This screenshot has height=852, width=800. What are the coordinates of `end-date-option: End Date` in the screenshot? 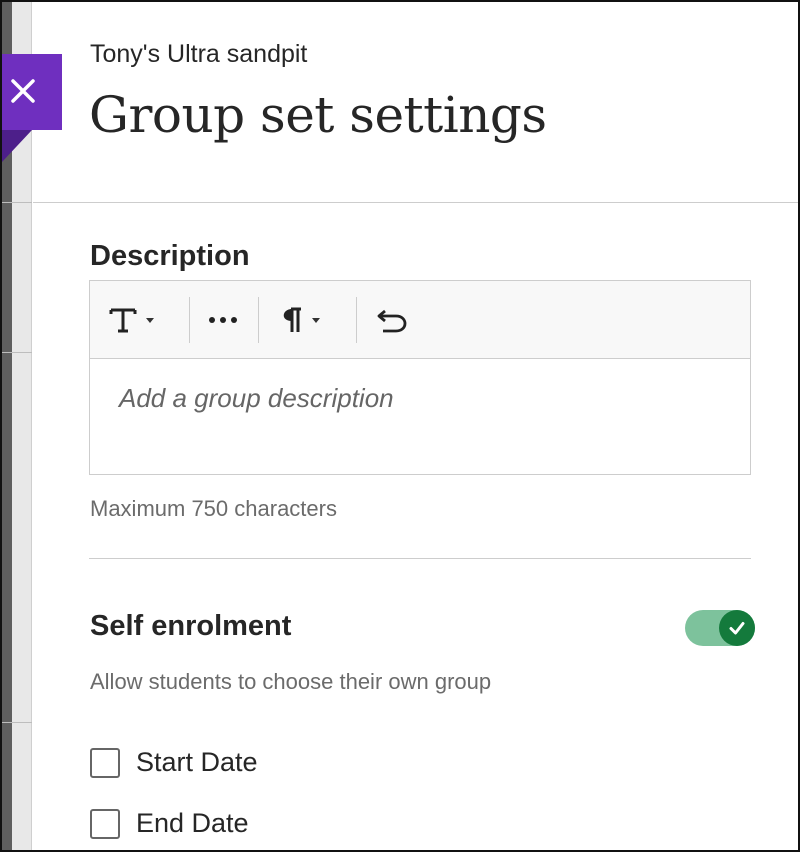 It's located at (169, 823).